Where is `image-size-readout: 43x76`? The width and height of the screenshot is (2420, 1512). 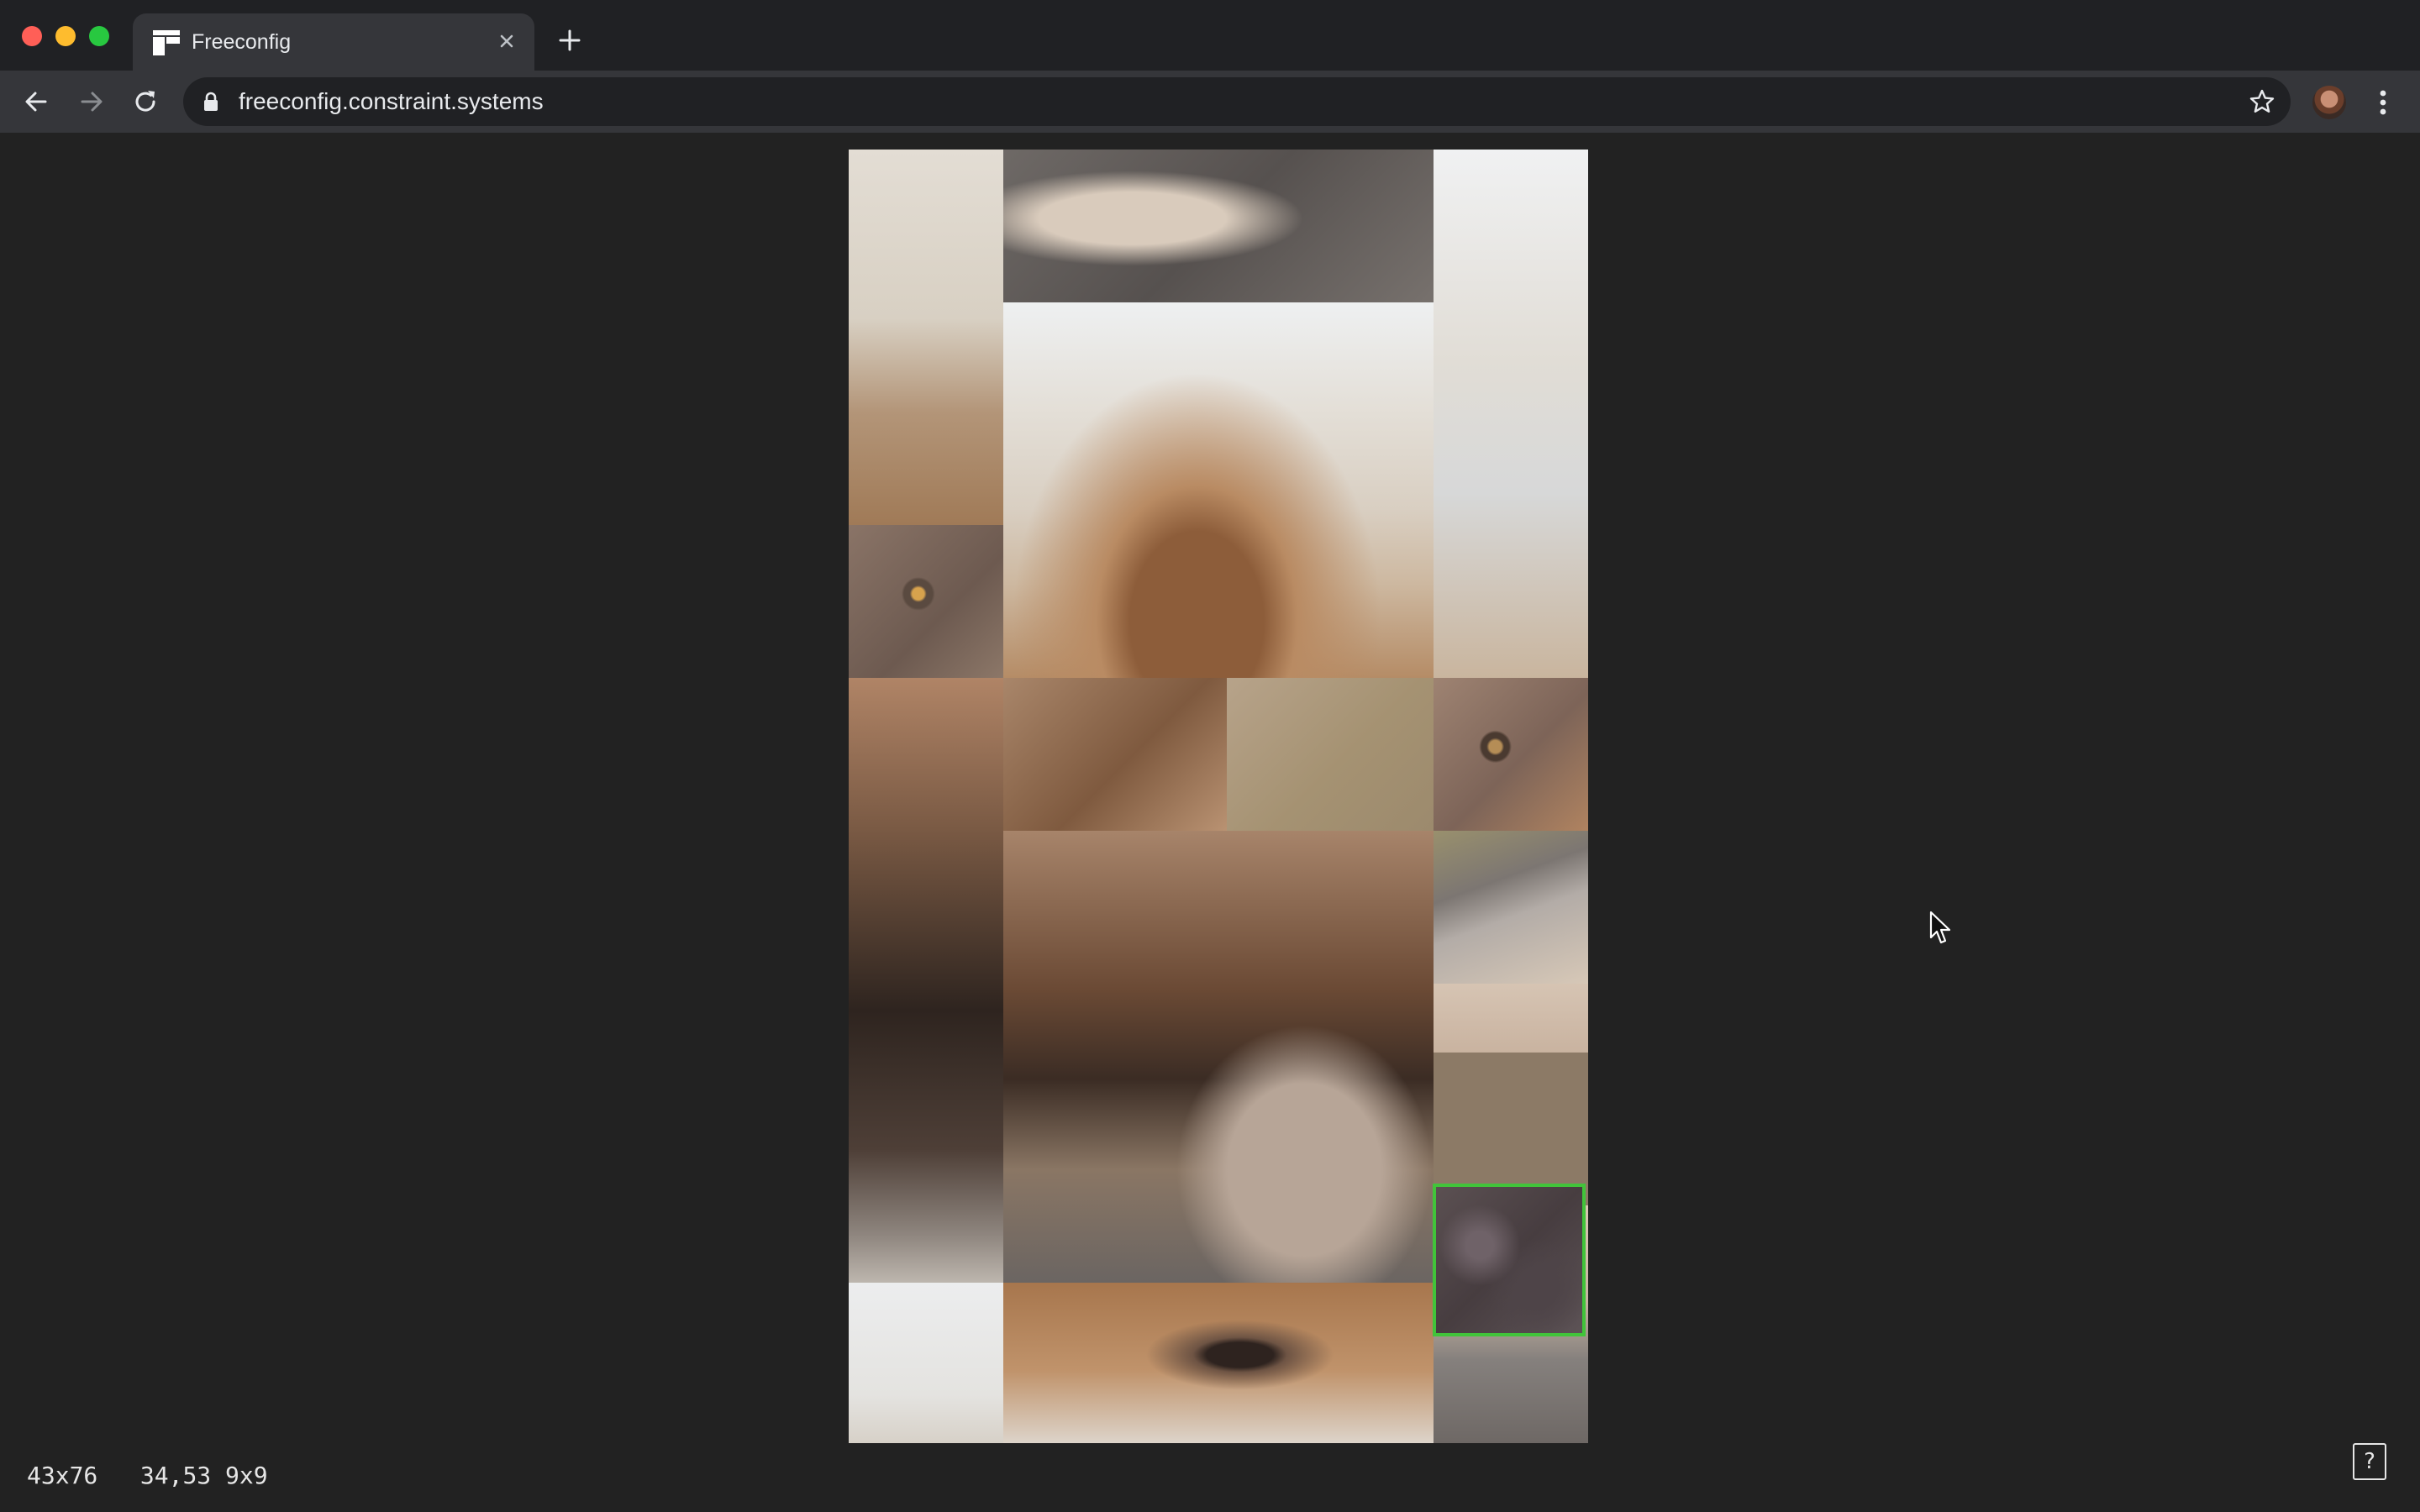
image-size-readout: 43x76 is located at coordinates (62, 1475).